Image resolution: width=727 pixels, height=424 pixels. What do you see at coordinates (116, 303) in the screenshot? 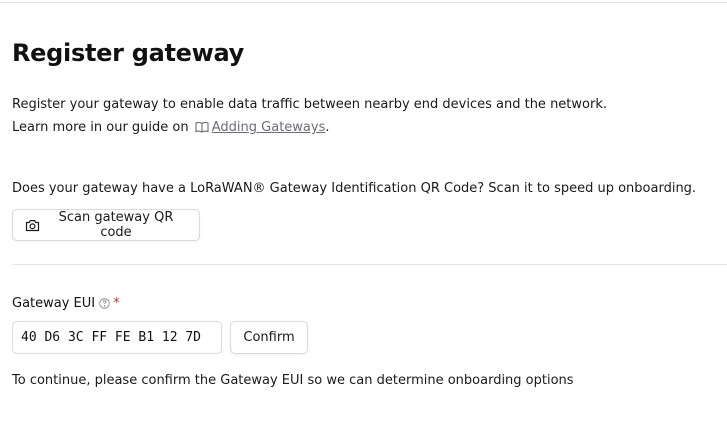
I see `required-asterisk: *` at bounding box center [116, 303].